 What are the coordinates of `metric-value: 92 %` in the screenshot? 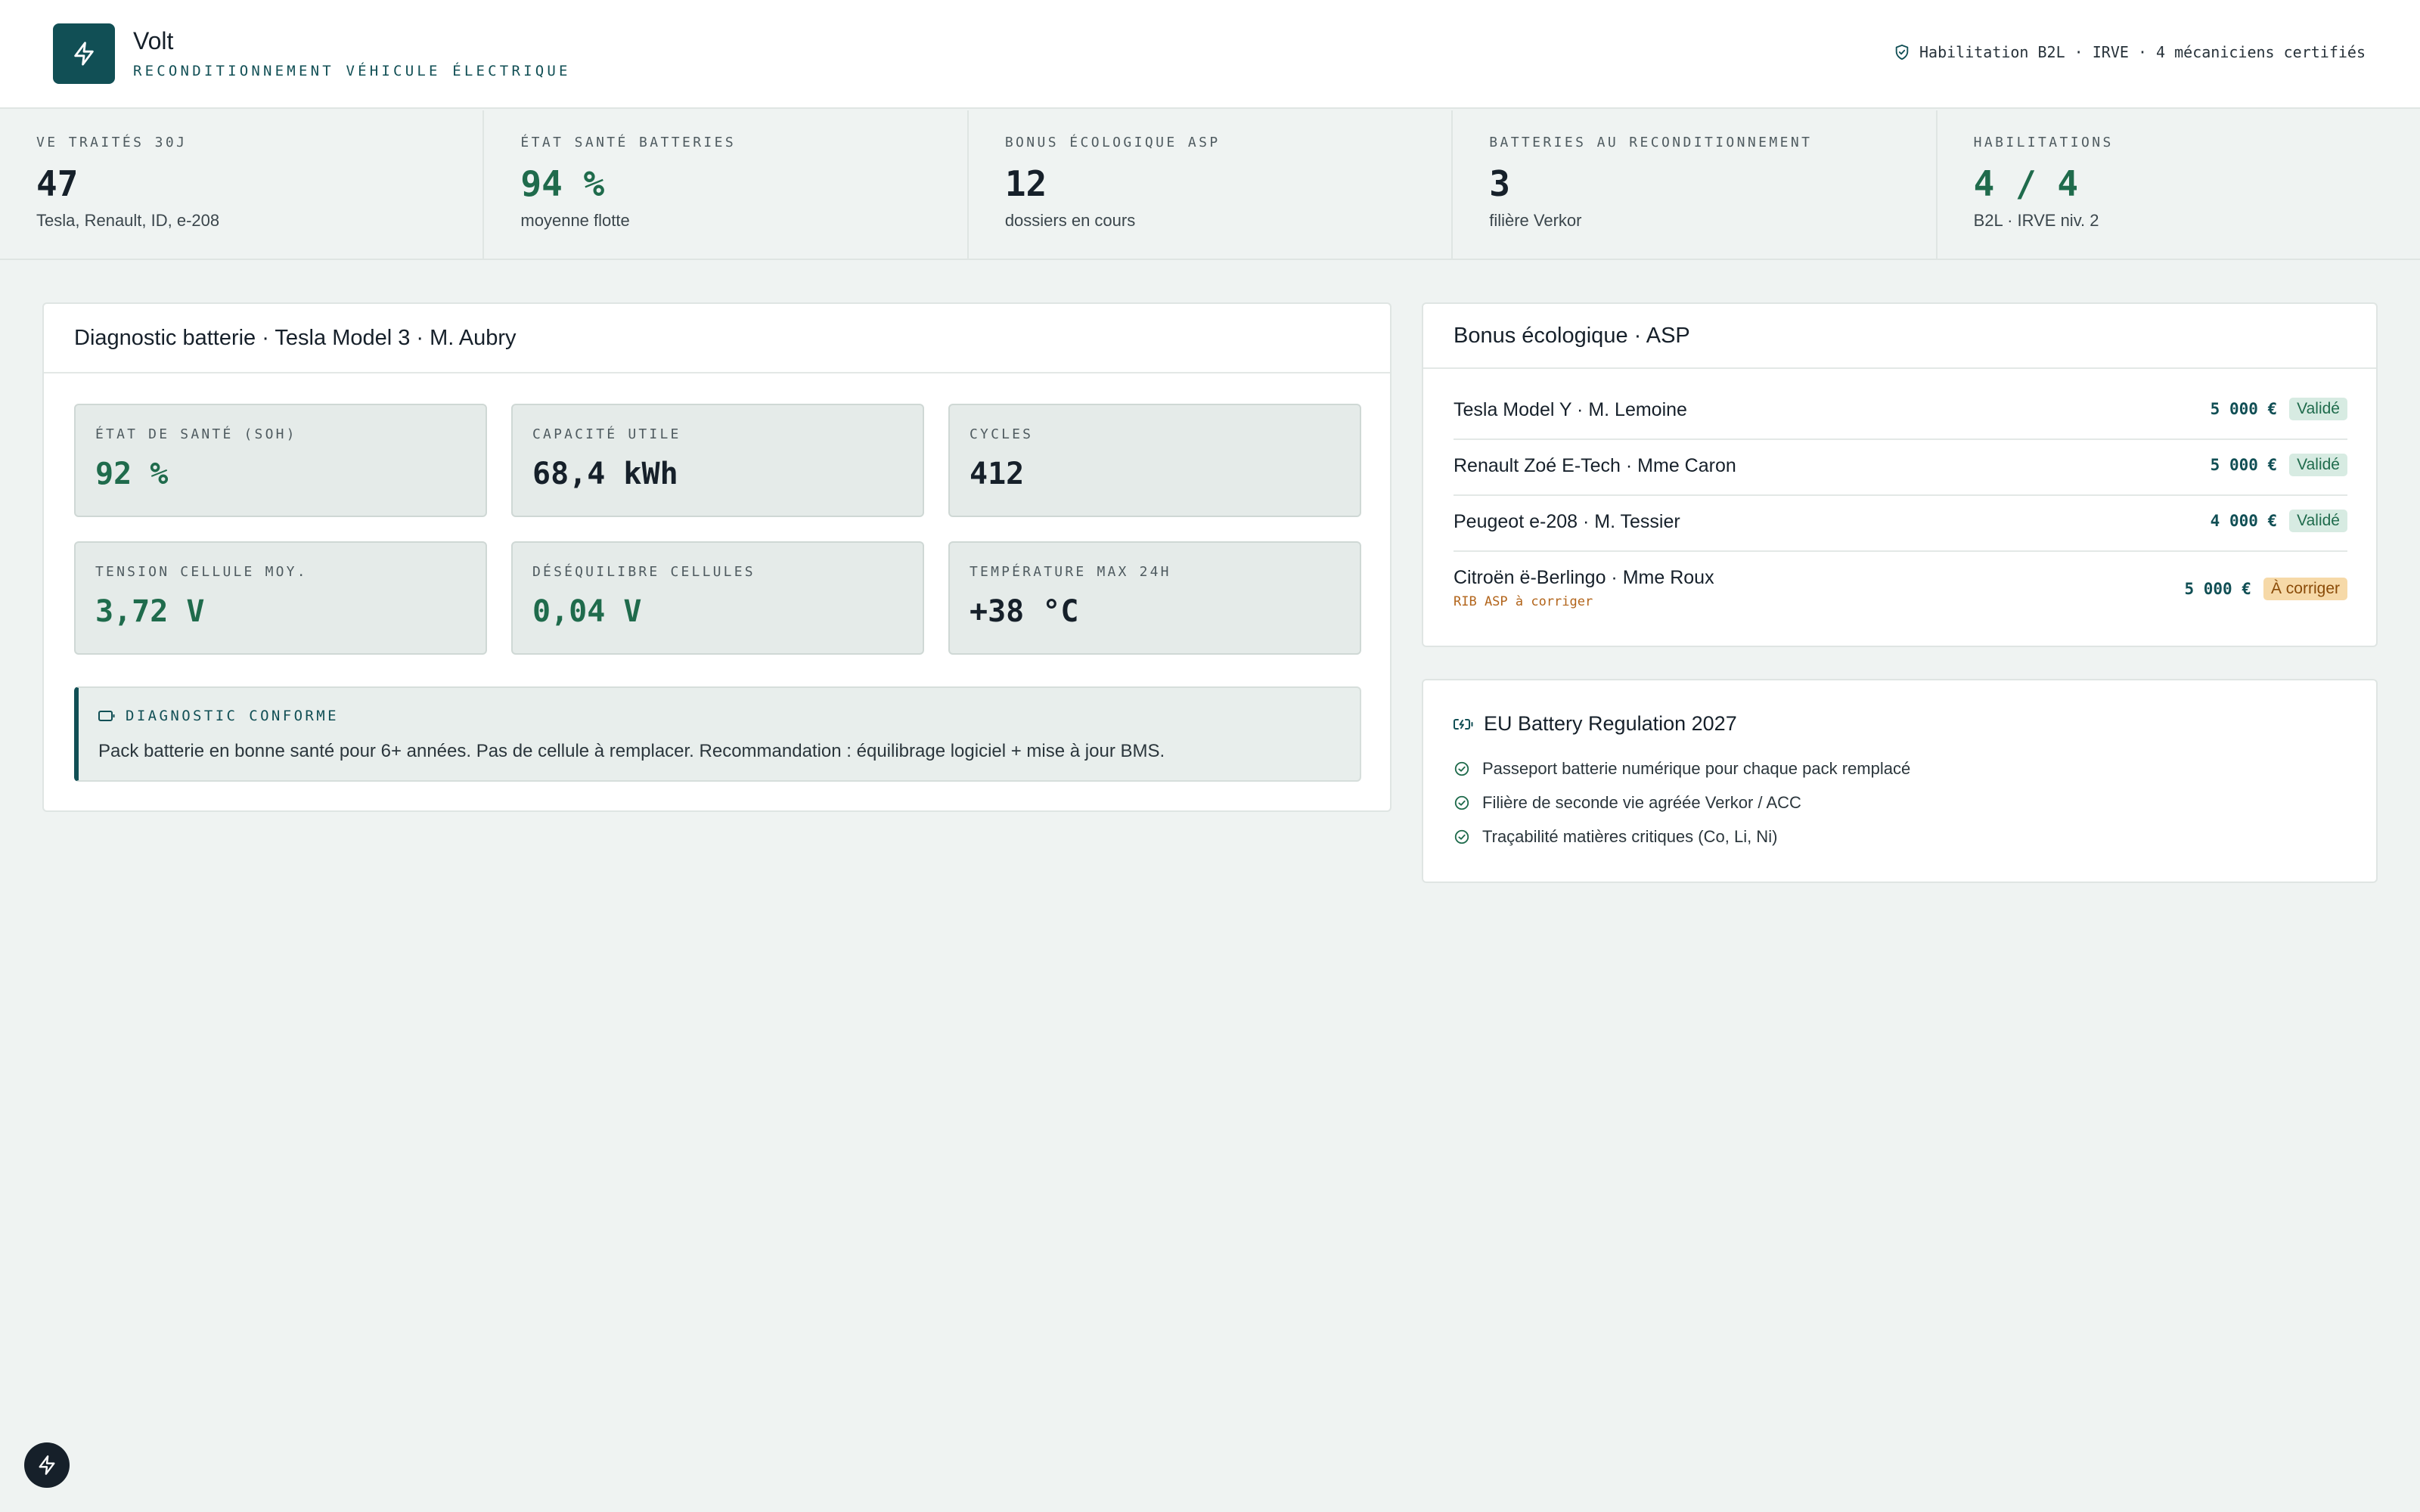 It's located at (132, 474).